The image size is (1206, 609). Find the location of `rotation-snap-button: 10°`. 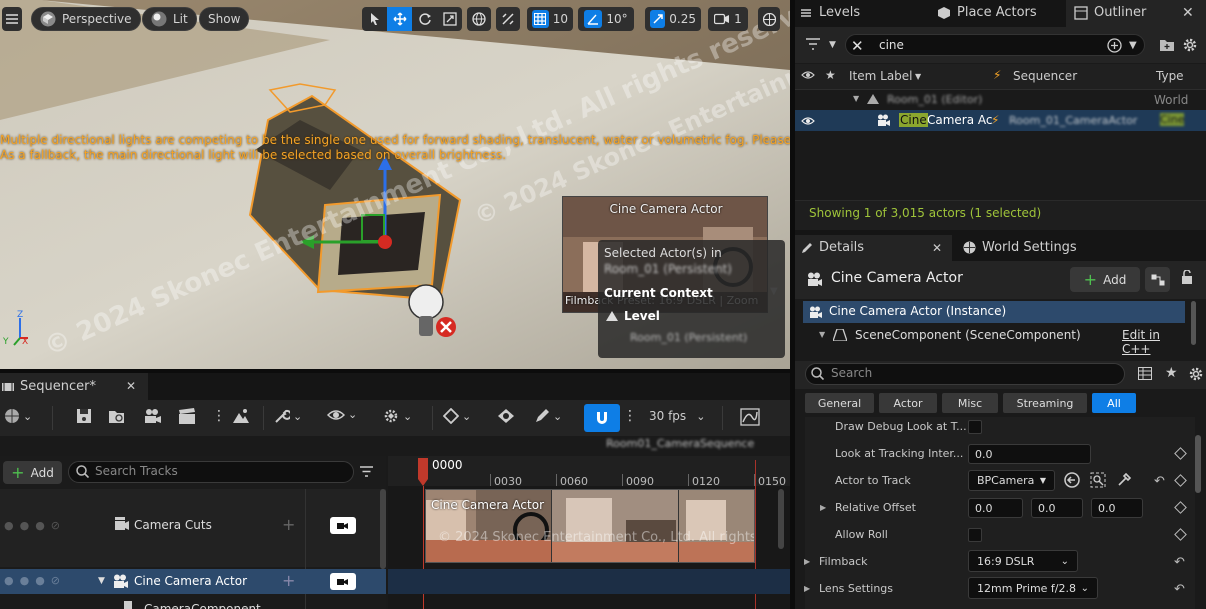

rotation-snap-button: 10° is located at coordinates (606, 19).